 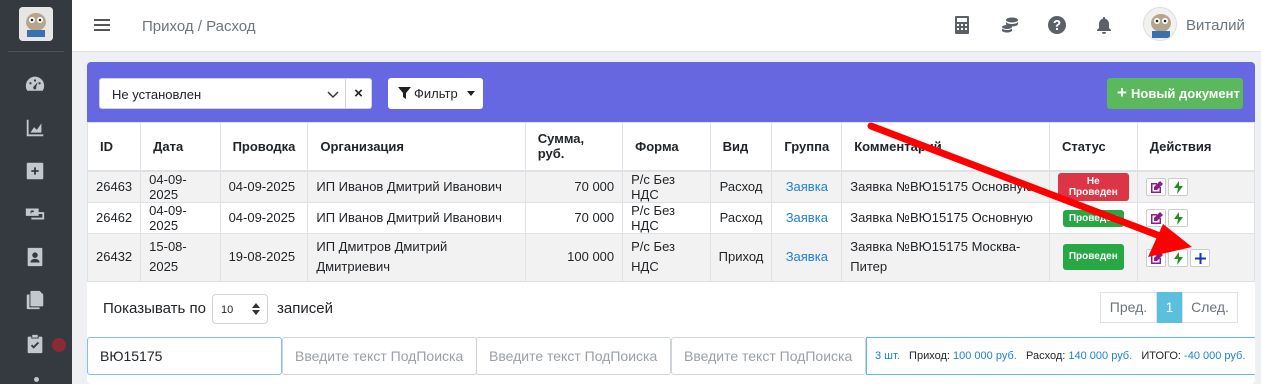 I want to click on caret-down-icon, so click(x=471, y=93).